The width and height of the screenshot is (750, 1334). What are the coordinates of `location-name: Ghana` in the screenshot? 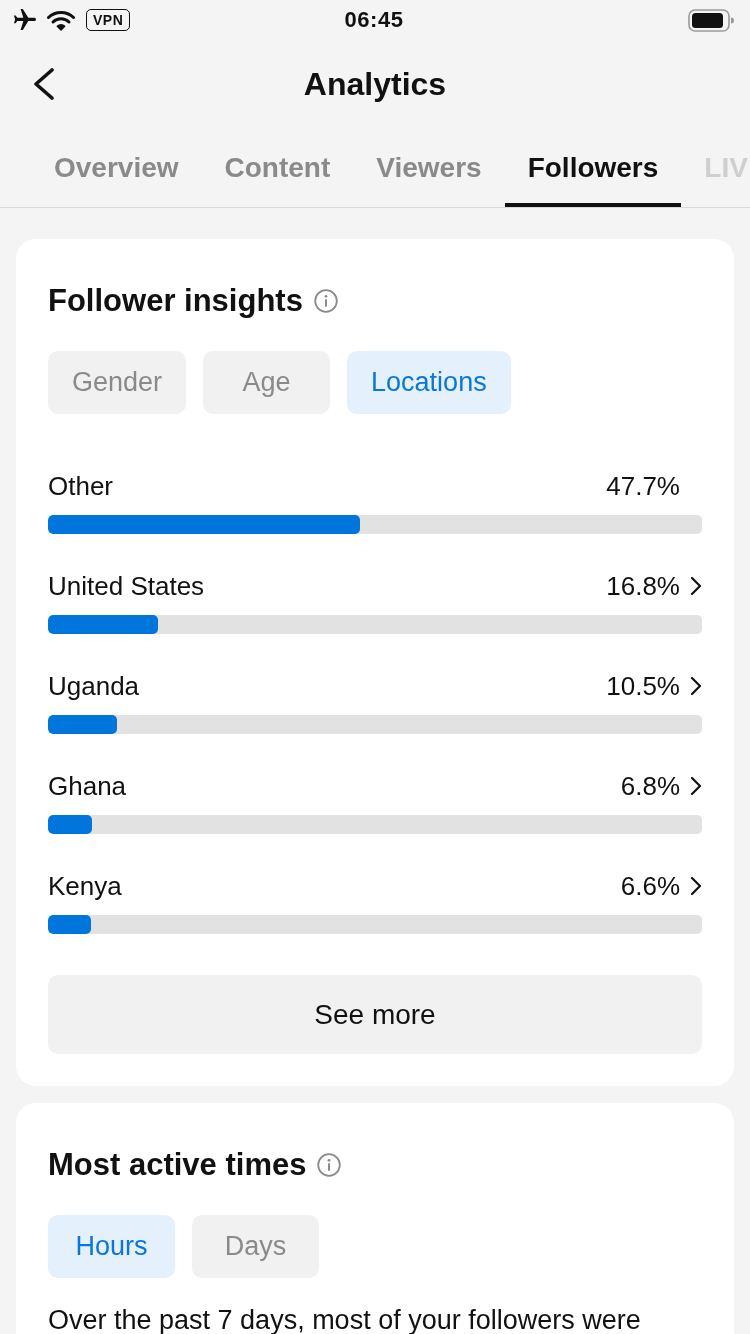 It's located at (87, 786).